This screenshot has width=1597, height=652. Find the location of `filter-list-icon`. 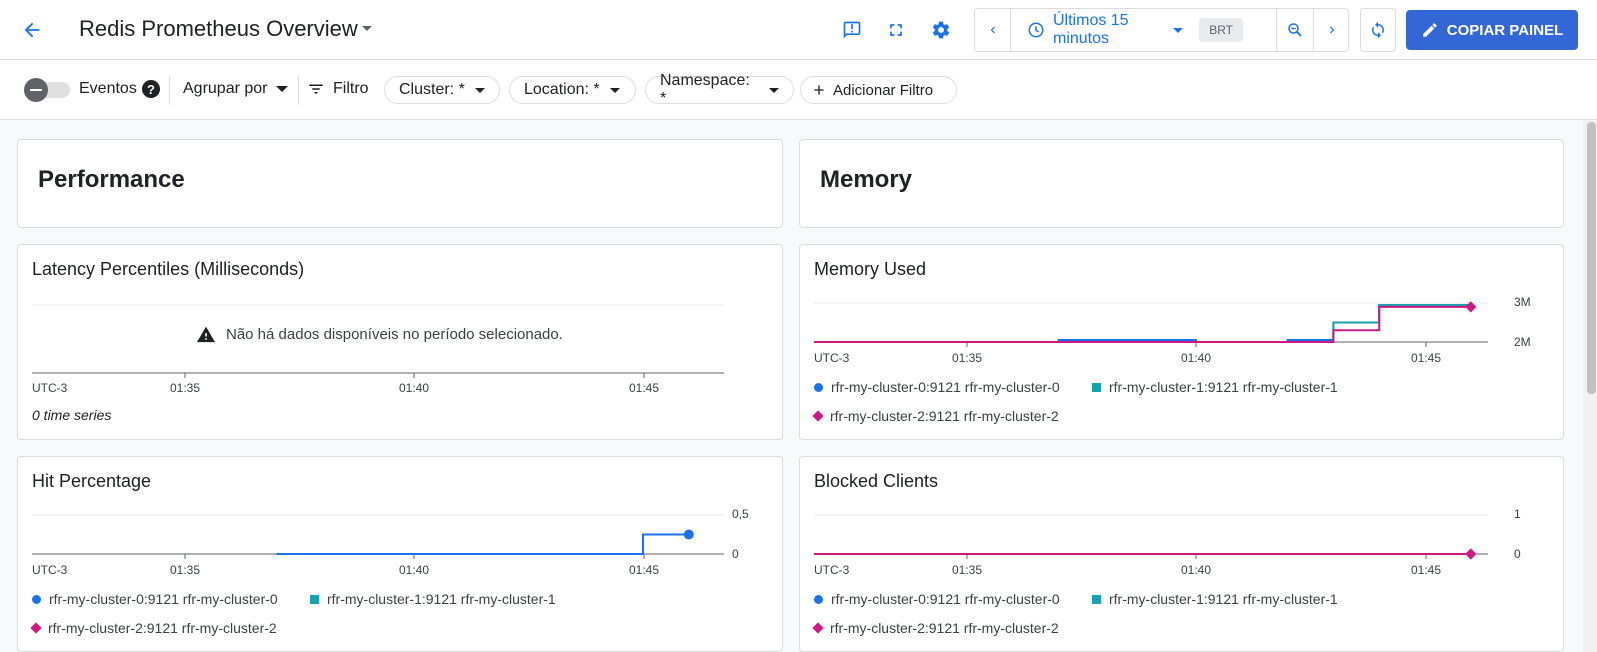

filter-list-icon is located at coordinates (316, 89).